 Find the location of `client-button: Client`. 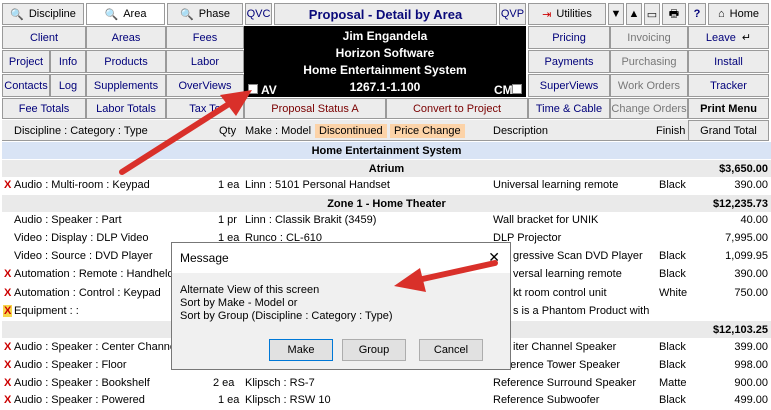

client-button: Client is located at coordinates (44, 37).